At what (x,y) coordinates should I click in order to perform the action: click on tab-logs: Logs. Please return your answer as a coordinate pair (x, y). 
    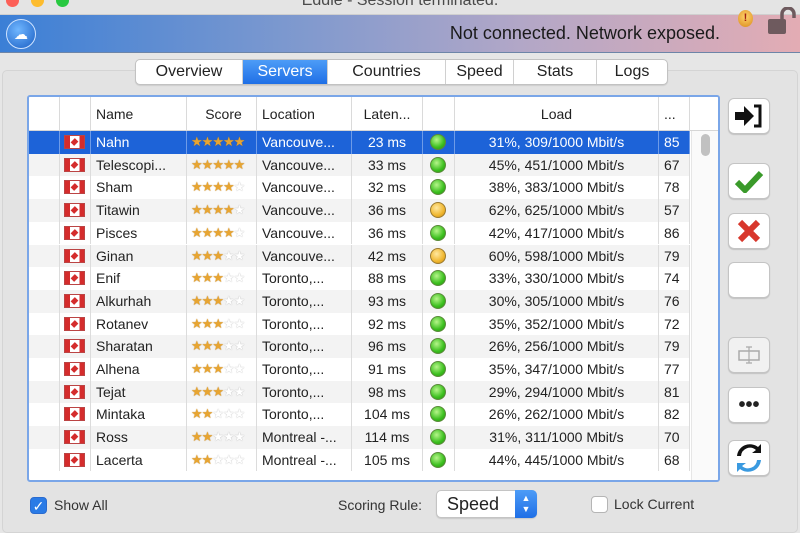
    Looking at the image, I should click on (632, 72).